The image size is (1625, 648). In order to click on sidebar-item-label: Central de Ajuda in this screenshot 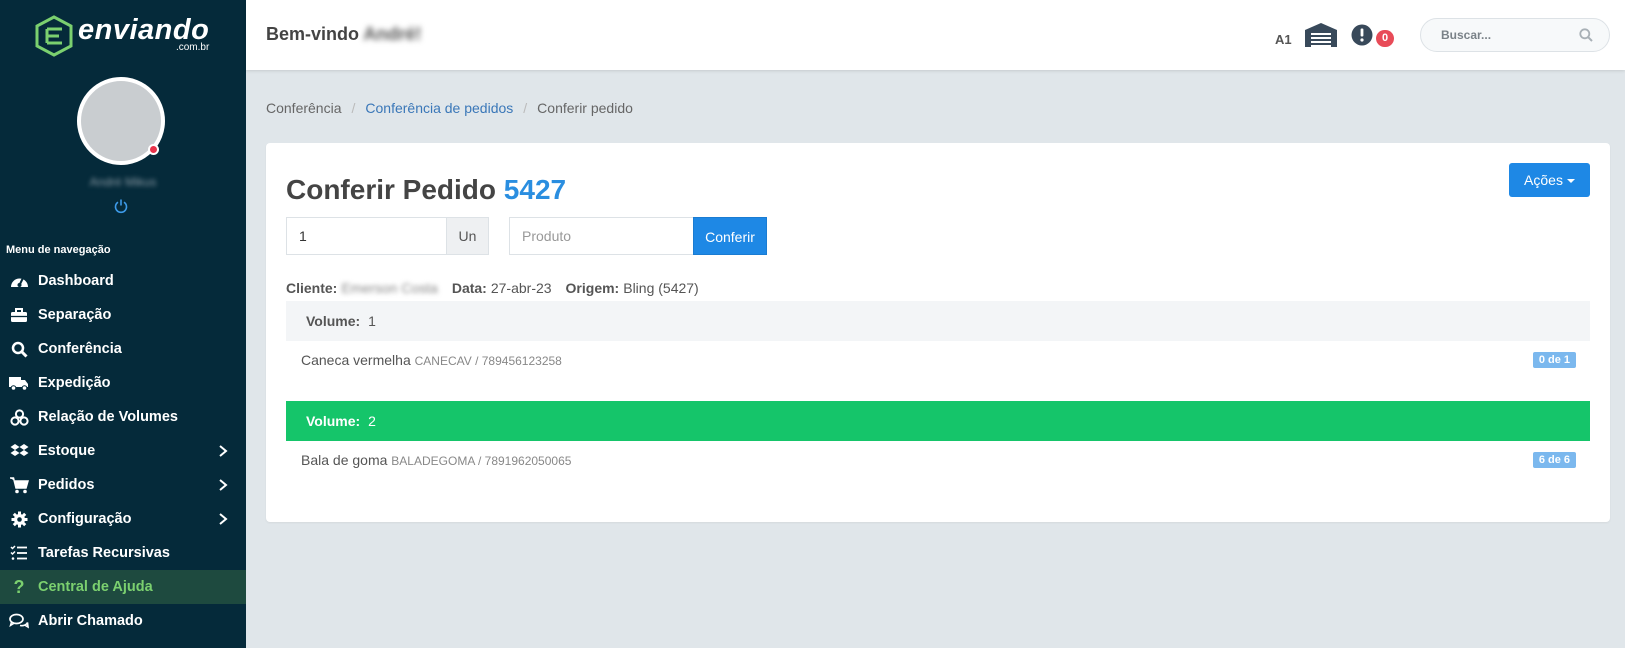, I will do `click(95, 587)`.